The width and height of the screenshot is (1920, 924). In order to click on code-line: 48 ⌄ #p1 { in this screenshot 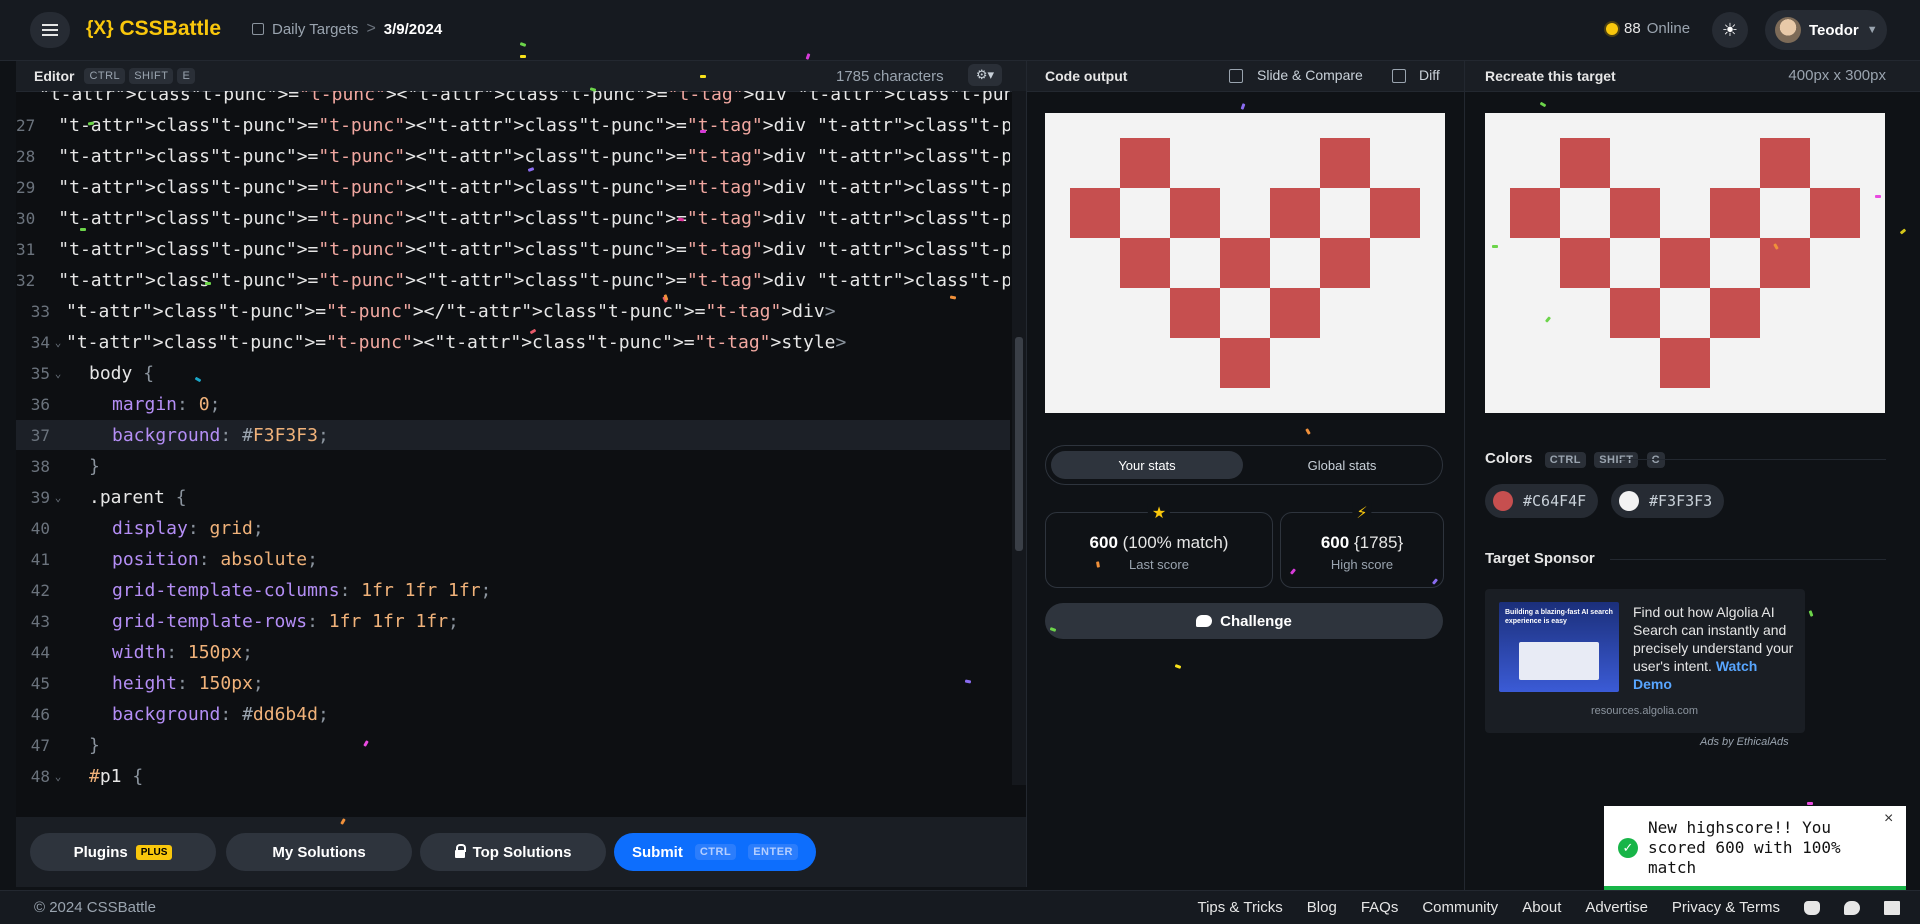, I will do `click(513, 773)`.